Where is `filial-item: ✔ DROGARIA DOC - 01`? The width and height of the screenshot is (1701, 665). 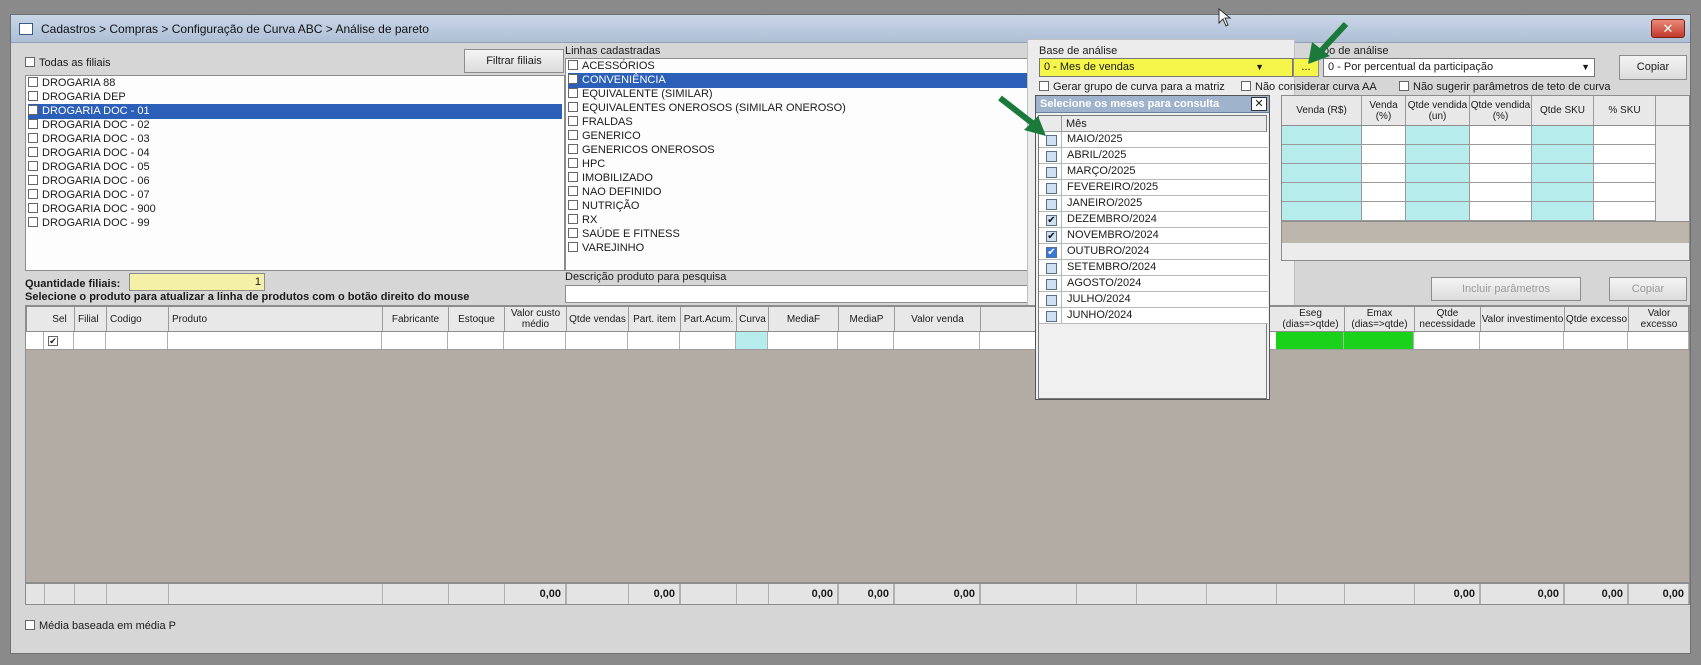
filial-item: ✔ DROGARIA DOC - 01 is located at coordinates (295, 111).